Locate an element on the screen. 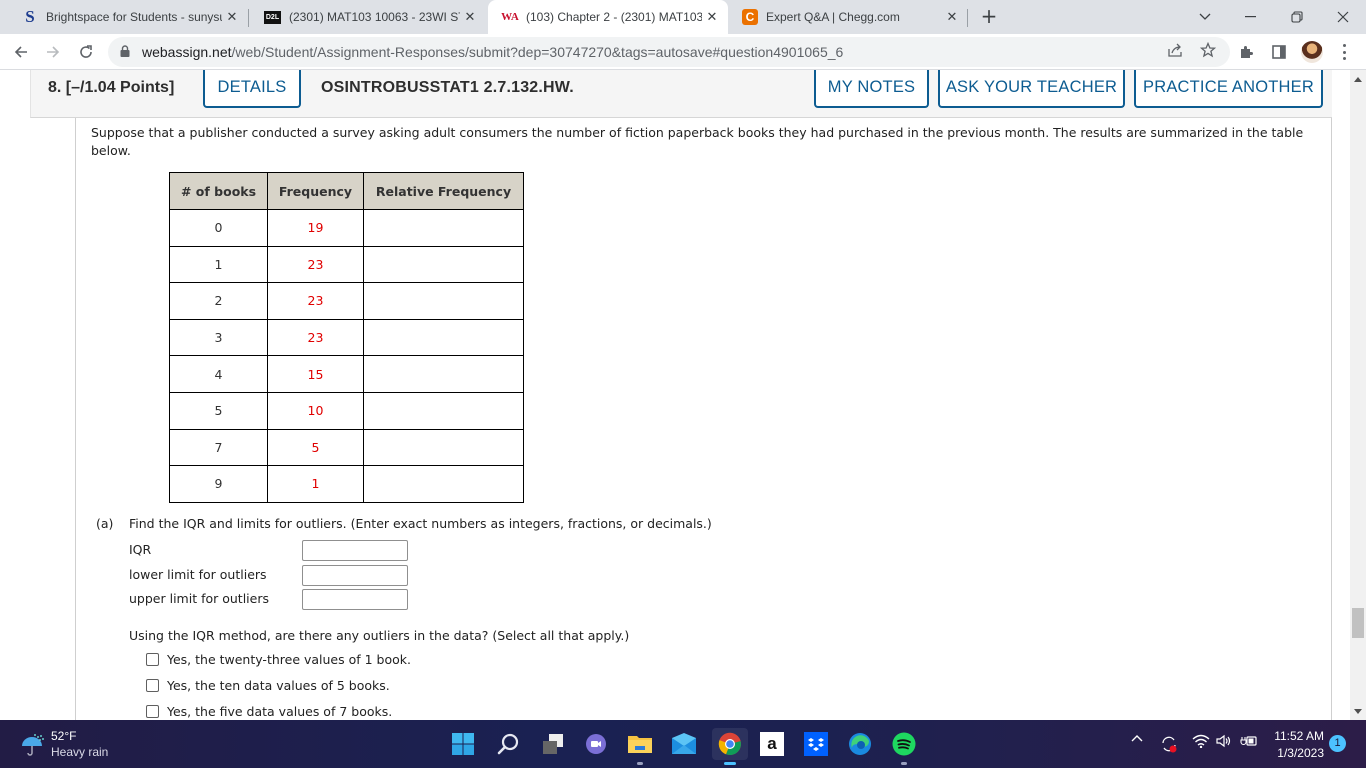 The width and height of the screenshot is (1366, 768). restore-icon is located at coordinates (1297, 17).